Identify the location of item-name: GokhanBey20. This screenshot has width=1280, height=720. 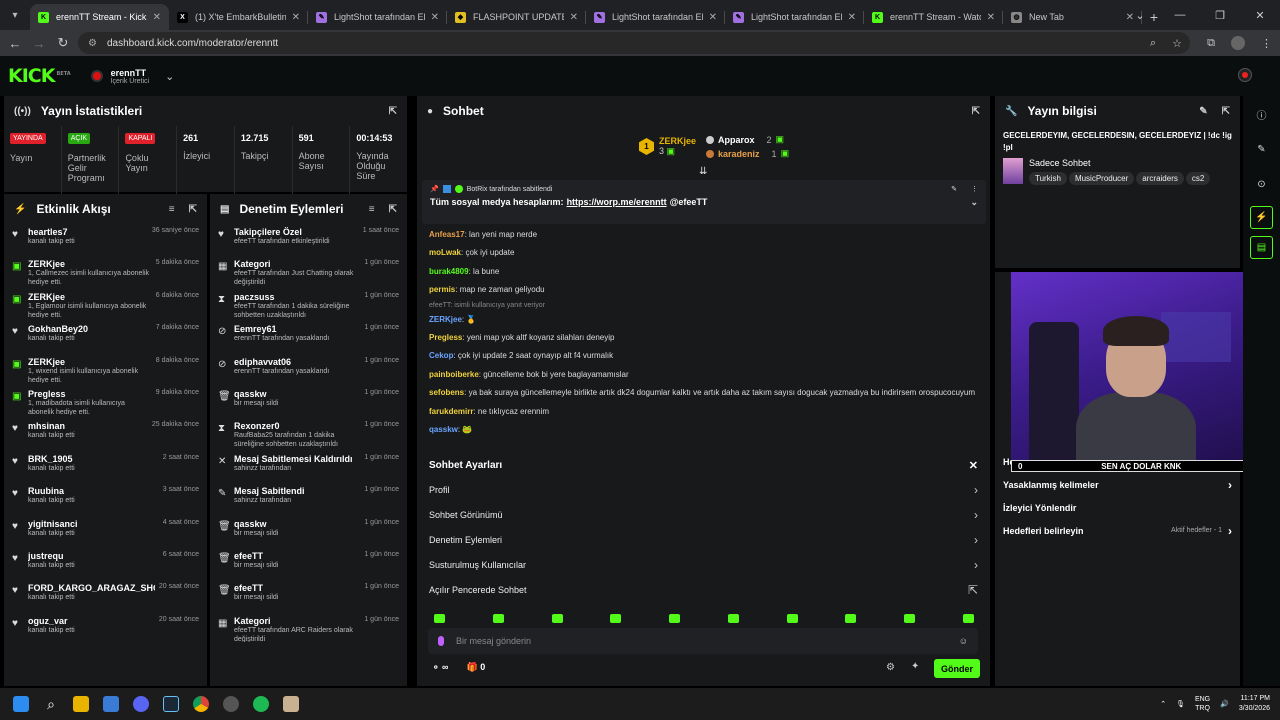
(90, 329).